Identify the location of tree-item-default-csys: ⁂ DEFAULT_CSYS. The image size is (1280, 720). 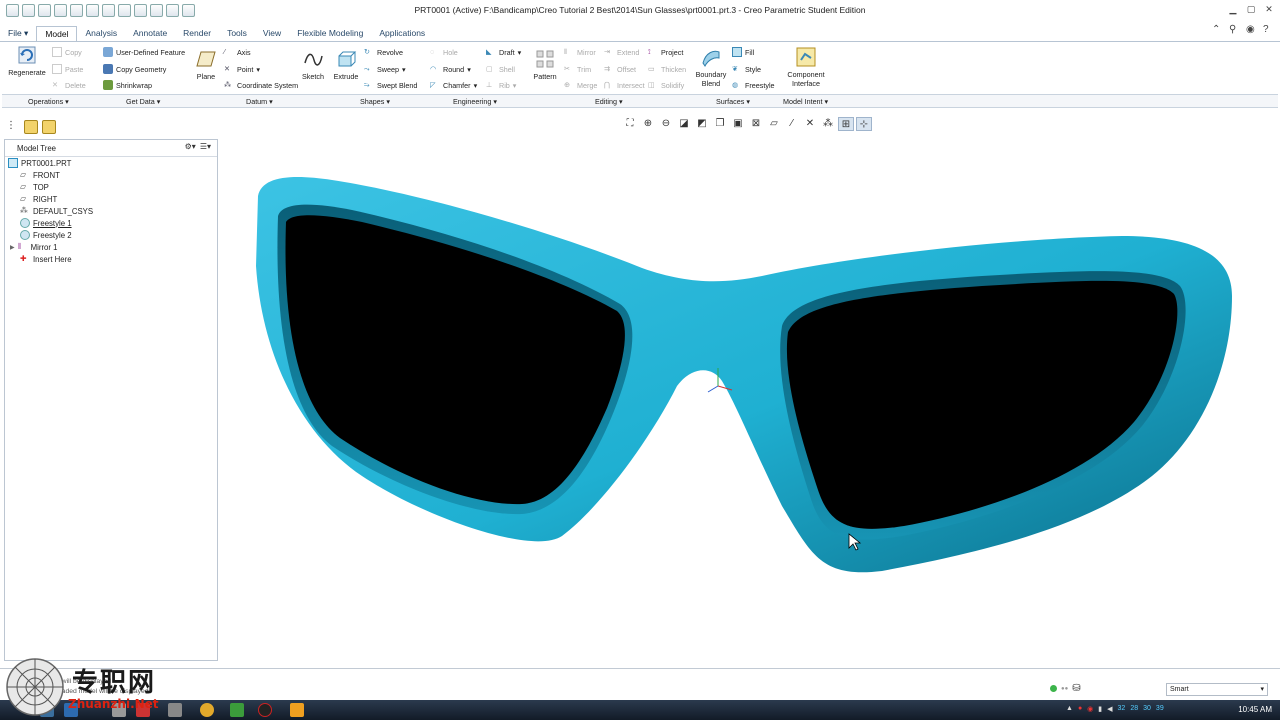
(56, 211).